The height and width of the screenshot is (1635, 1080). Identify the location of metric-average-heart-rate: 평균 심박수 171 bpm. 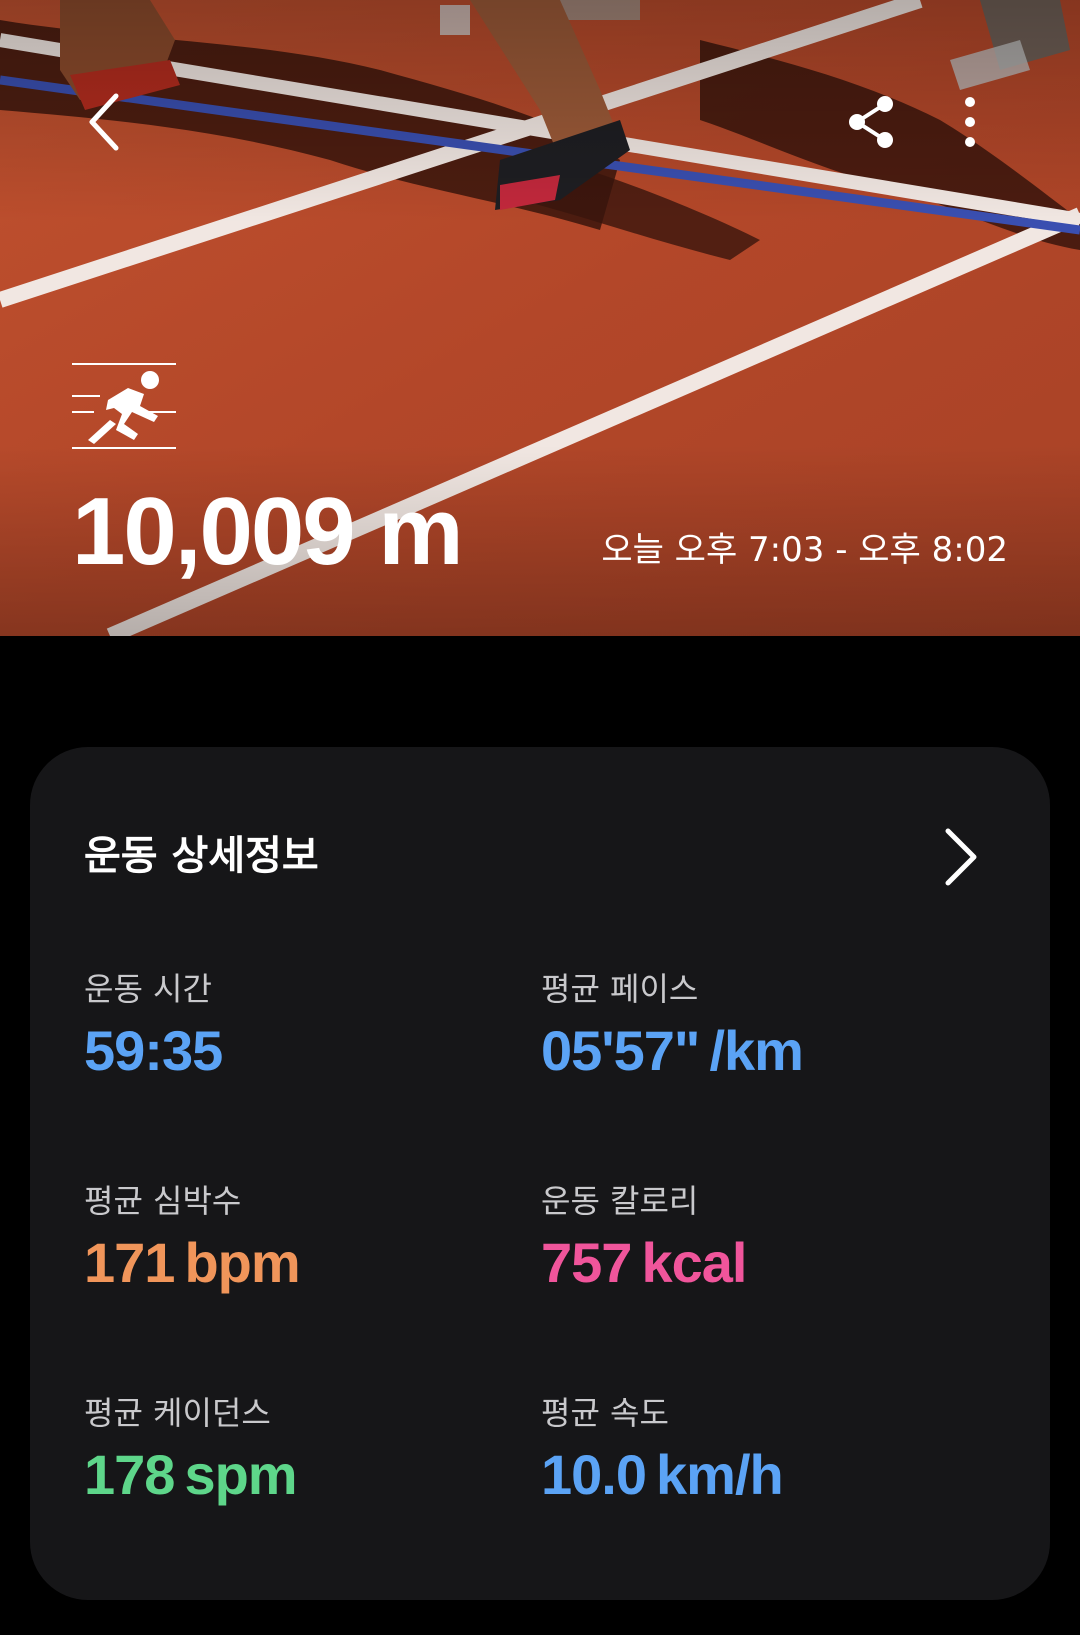
(304, 1256).